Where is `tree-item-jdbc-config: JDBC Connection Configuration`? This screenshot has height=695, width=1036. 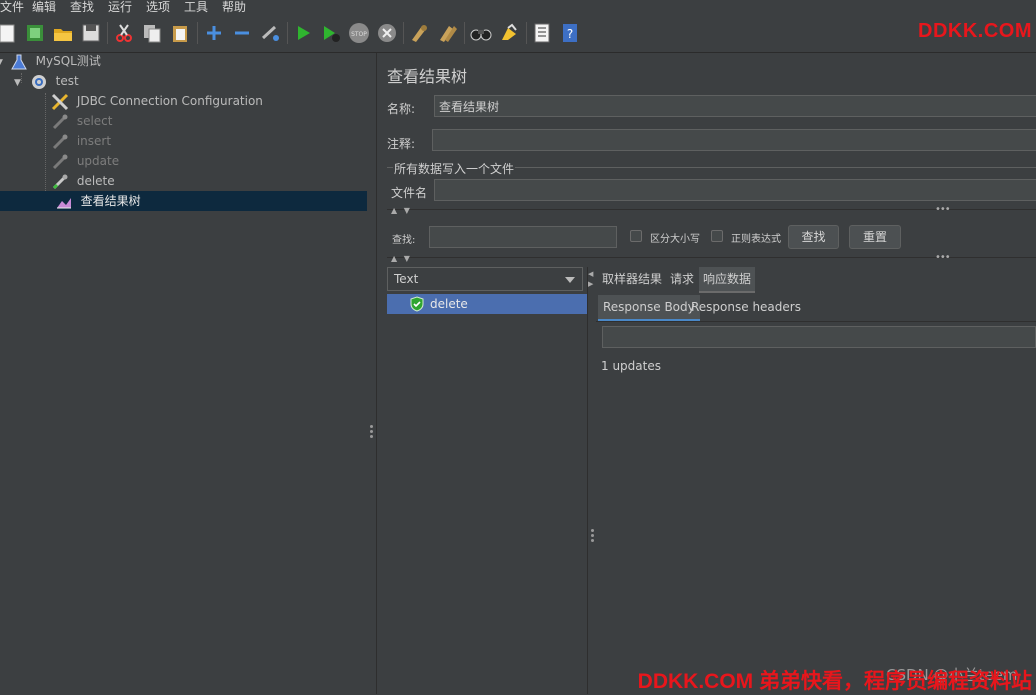 tree-item-jdbc-config: JDBC Connection Configuration is located at coordinates (157, 101).